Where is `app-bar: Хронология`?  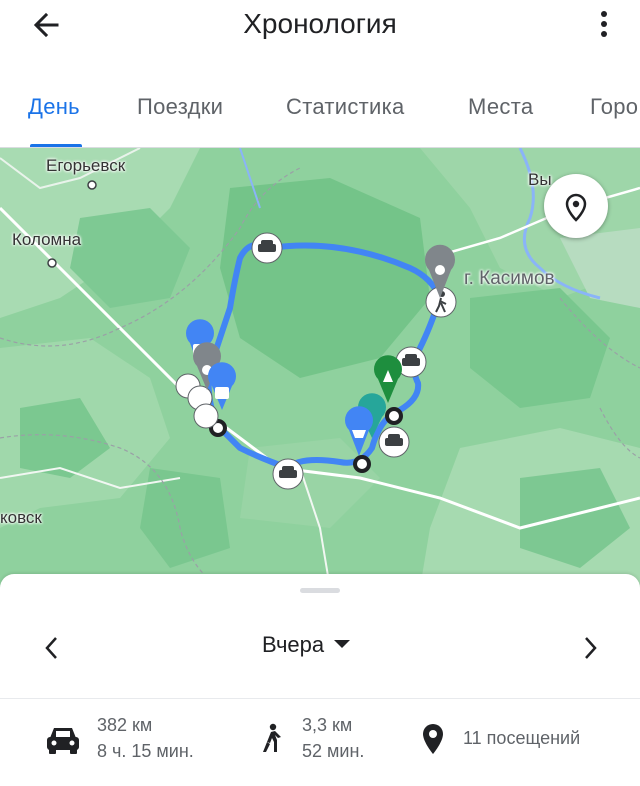
app-bar: Хронология is located at coordinates (320, 25).